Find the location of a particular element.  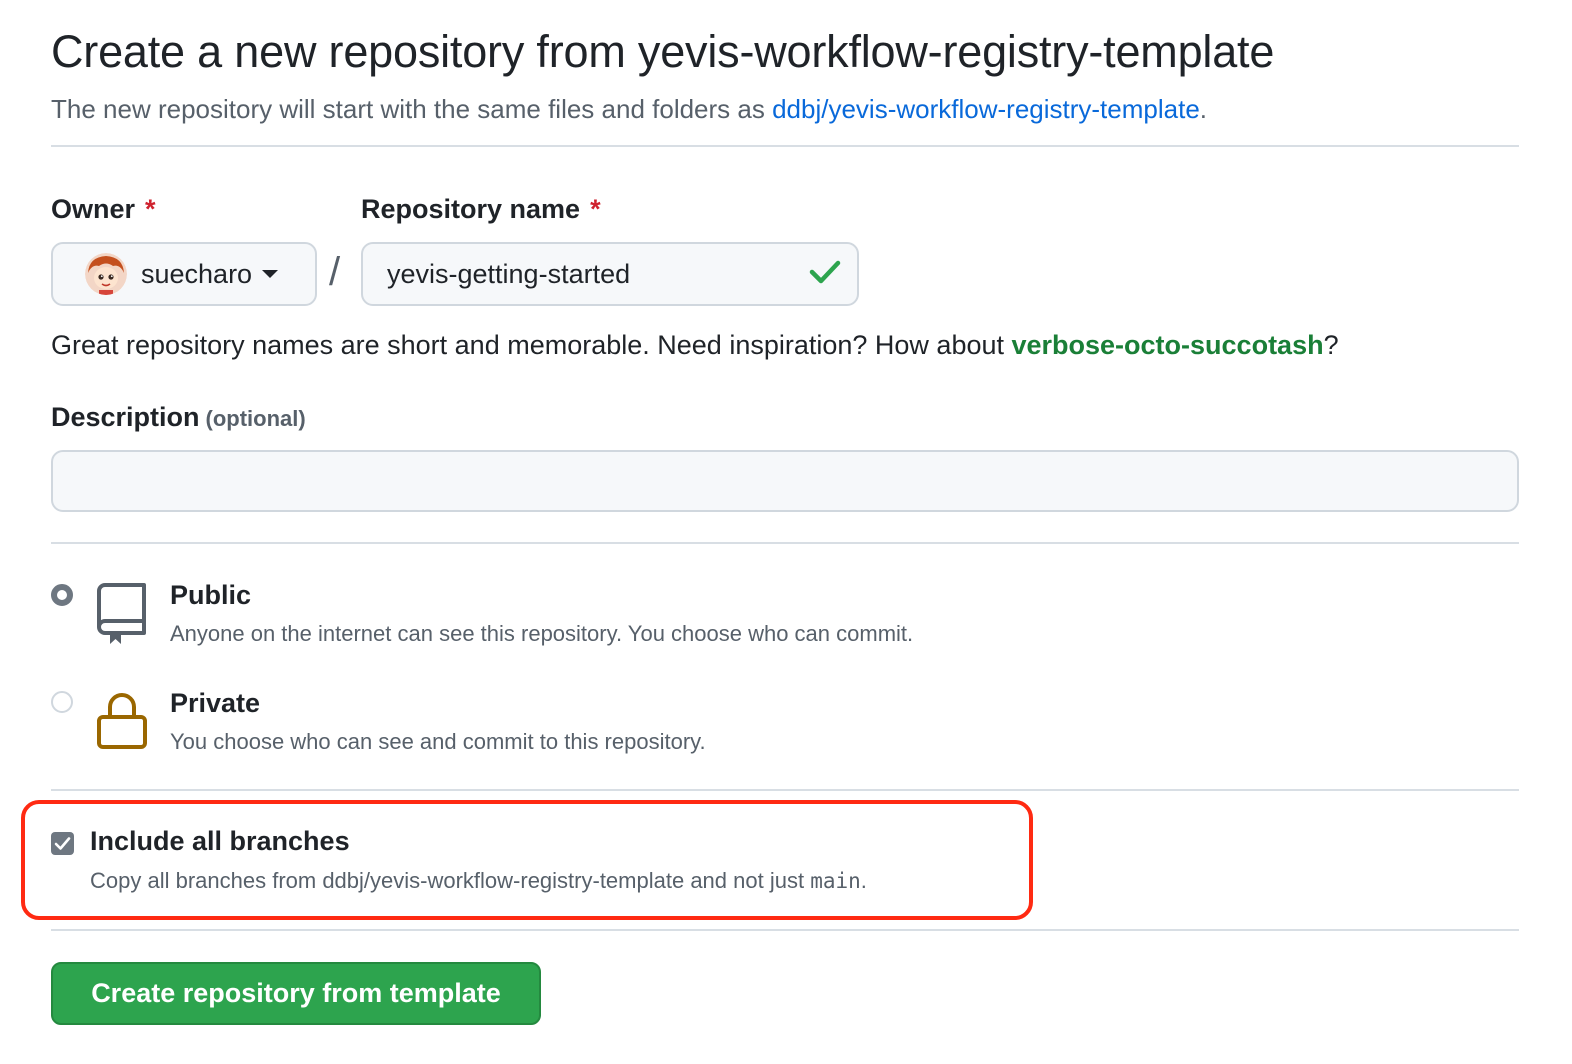

repo-icon is located at coordinates (122, 616).